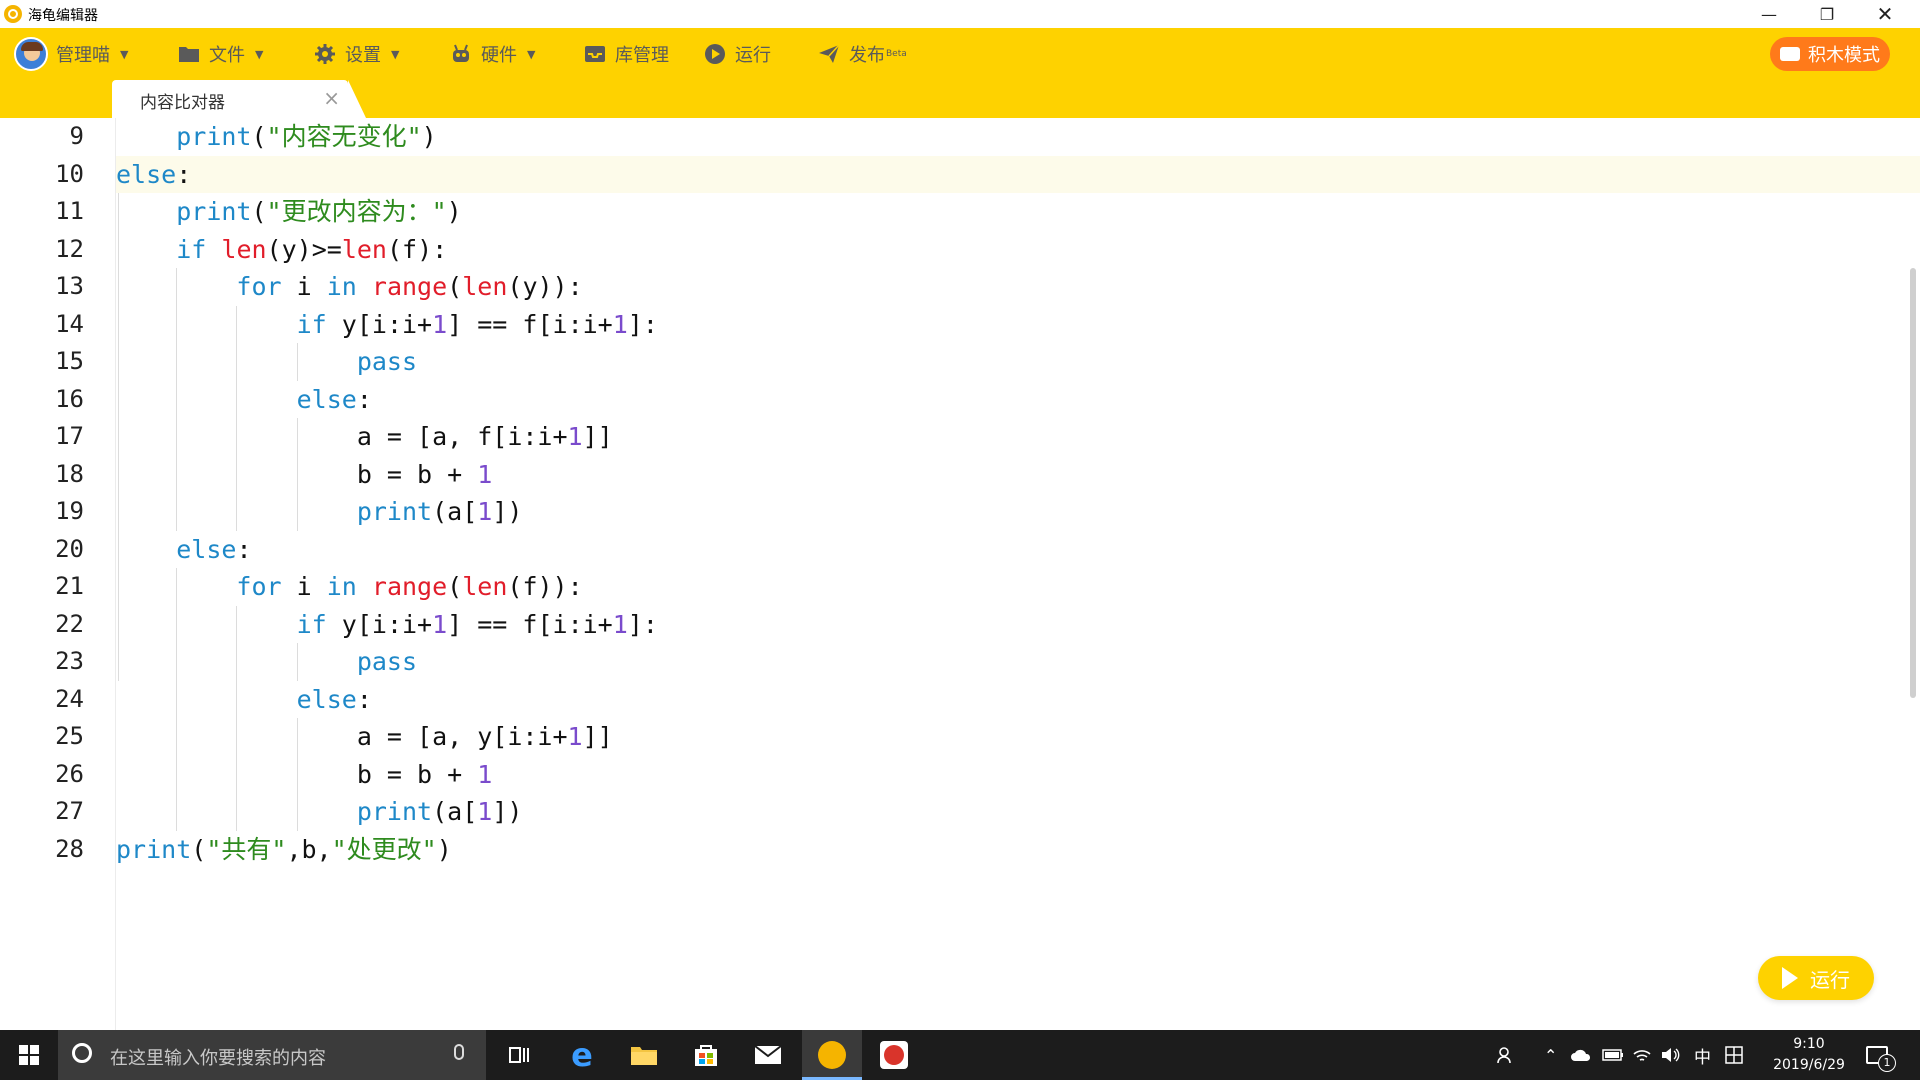  What do you see at coordinates (69, 173) in the screenshot?
I see `line-number: 10` at bounding box center [69, 173].